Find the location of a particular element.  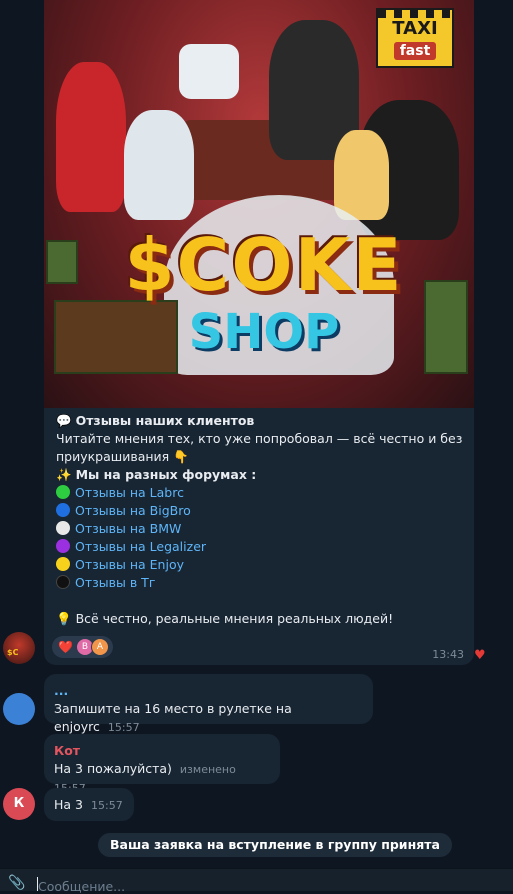

post-description-line2-row: приукрашивания 👇 is located at coordinates (261, 457).